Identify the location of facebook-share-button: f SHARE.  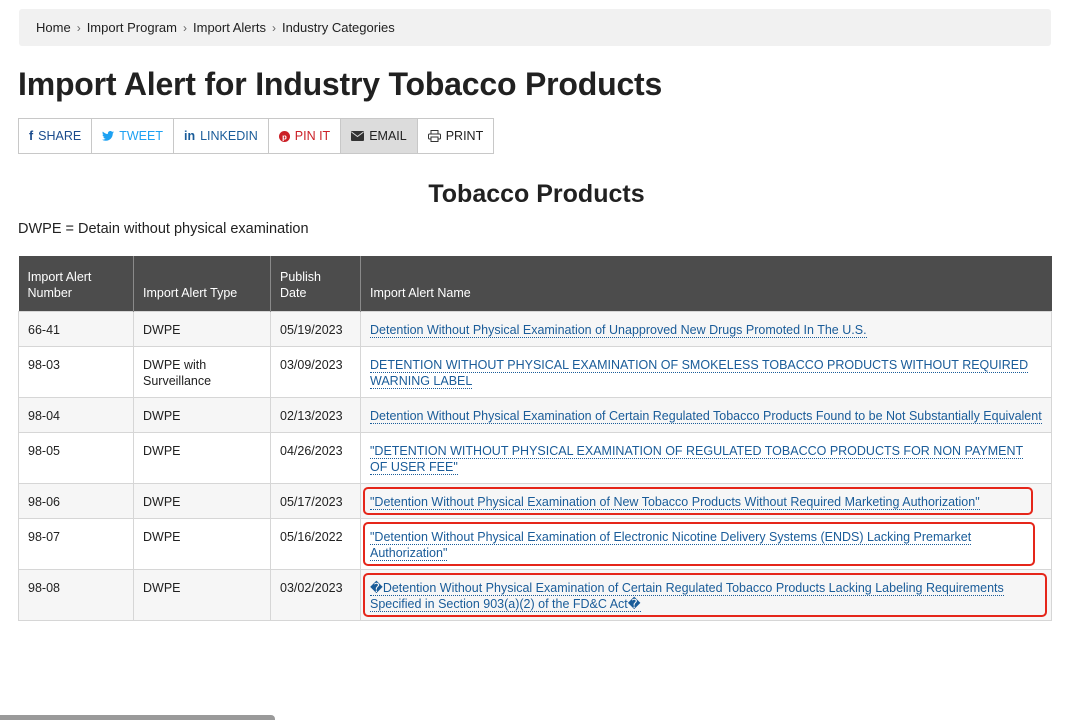
(56, 136).